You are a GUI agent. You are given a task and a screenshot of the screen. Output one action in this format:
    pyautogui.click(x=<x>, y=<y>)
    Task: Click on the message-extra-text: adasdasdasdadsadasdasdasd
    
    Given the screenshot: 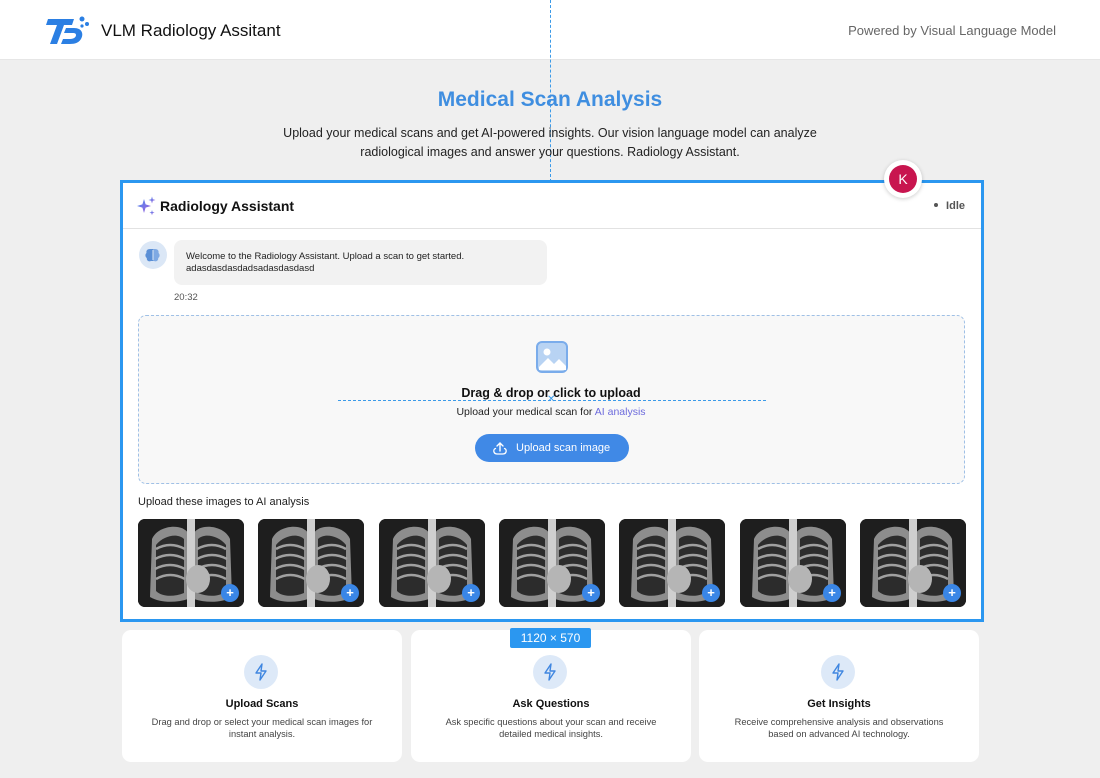 What is the action you would take?
    pyautogui.click(x=250, y=268)
    